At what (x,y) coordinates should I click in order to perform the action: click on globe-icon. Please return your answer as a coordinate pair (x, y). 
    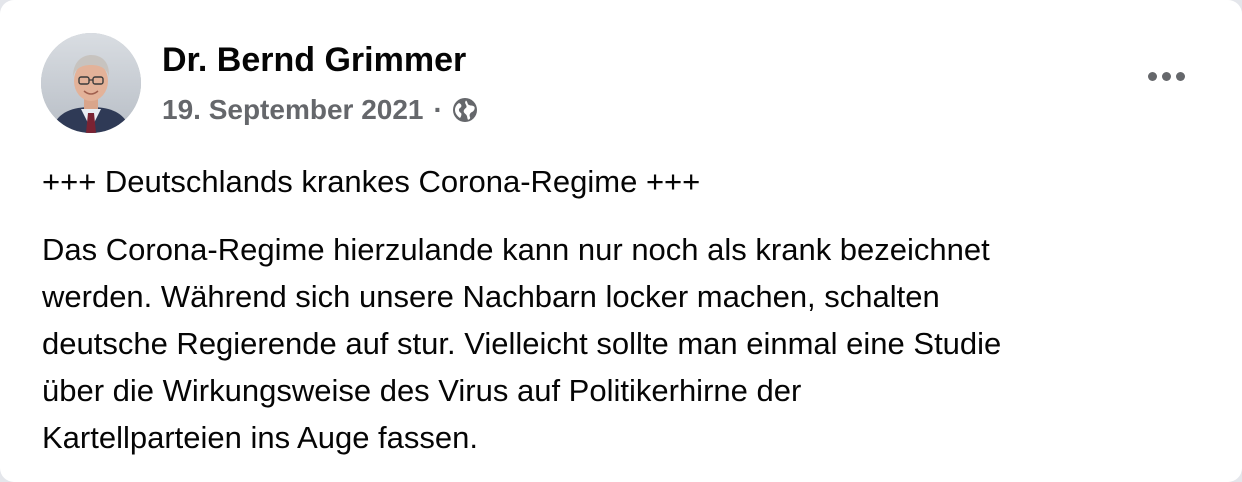
    Looking at the image, I should click on (465, 110).